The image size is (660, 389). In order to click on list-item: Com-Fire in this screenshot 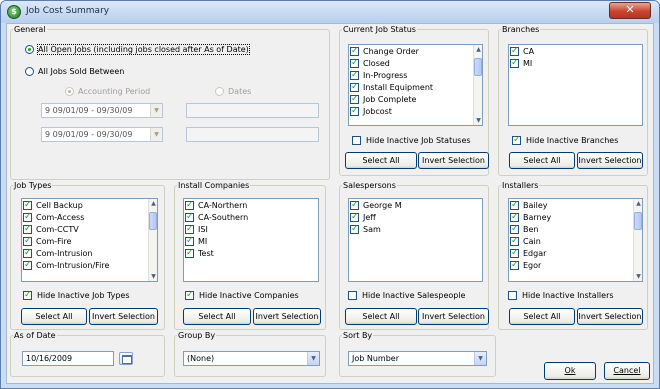, I will do `click(89, 241)`.